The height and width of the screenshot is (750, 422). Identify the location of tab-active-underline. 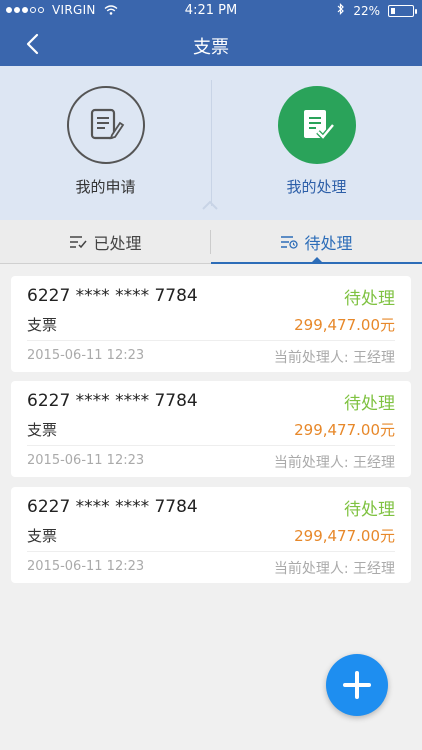
(316, 263).